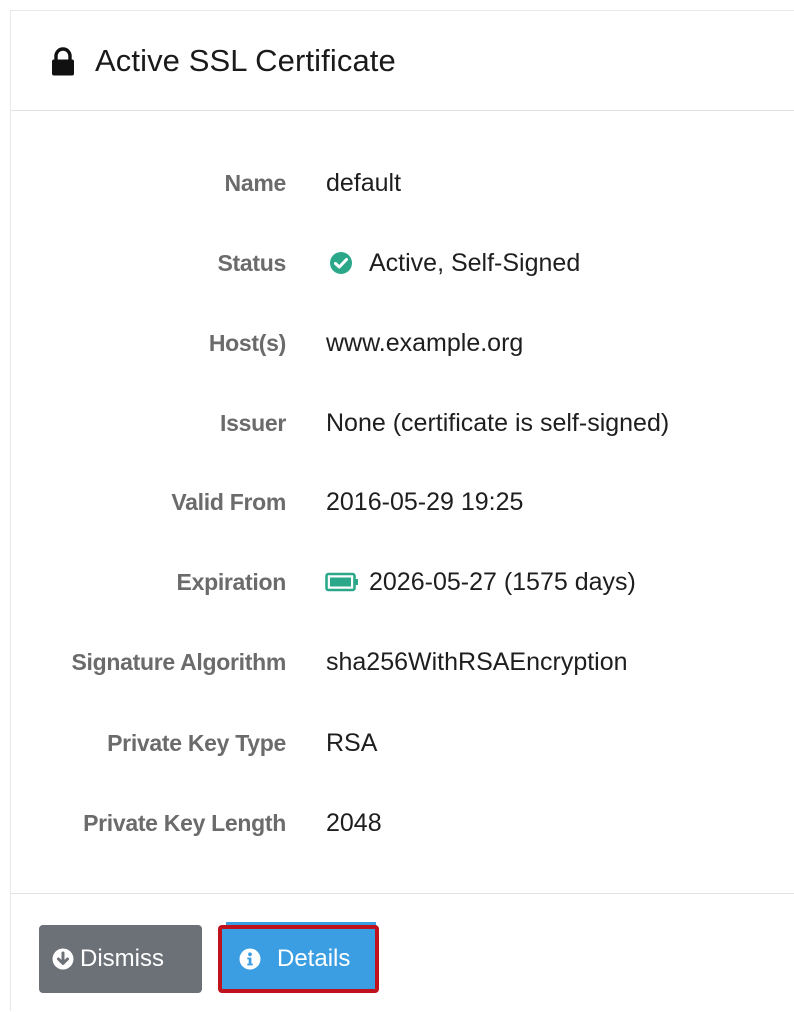  What do you see at coordinates (253, 422) in the screenshot?
I see `detail-label: Issuer` at bounding box center [253, 422].